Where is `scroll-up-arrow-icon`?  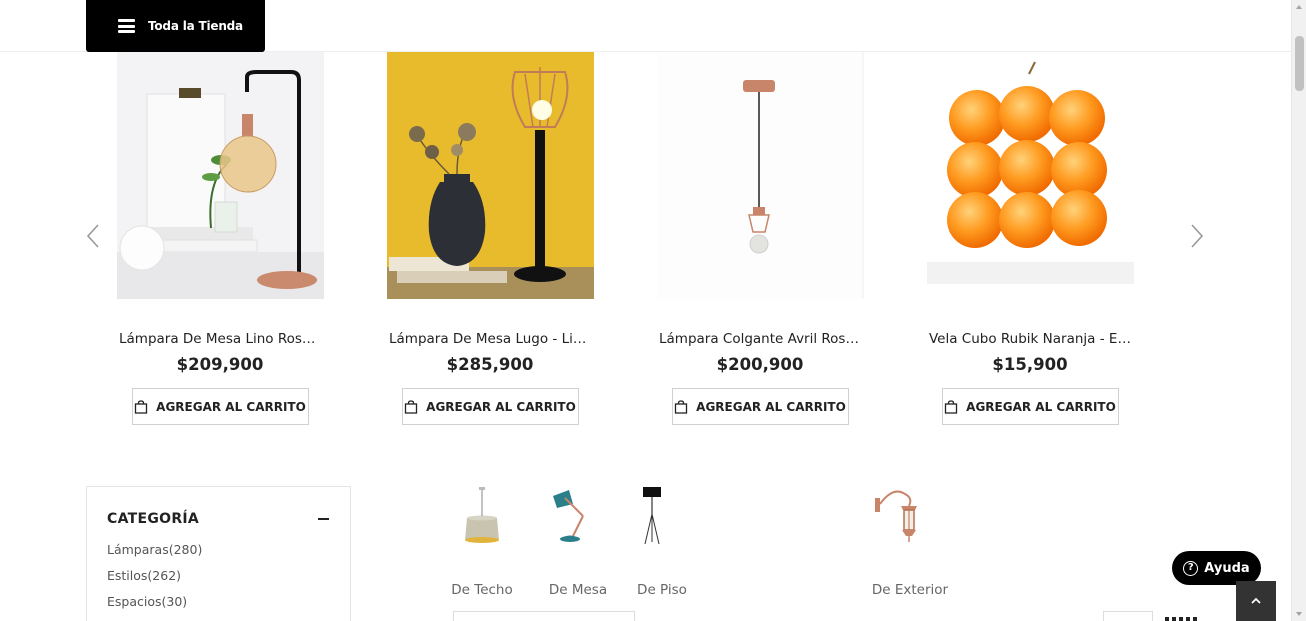
scroll-up-arrow-icon is located at coordinates (1299, 7).